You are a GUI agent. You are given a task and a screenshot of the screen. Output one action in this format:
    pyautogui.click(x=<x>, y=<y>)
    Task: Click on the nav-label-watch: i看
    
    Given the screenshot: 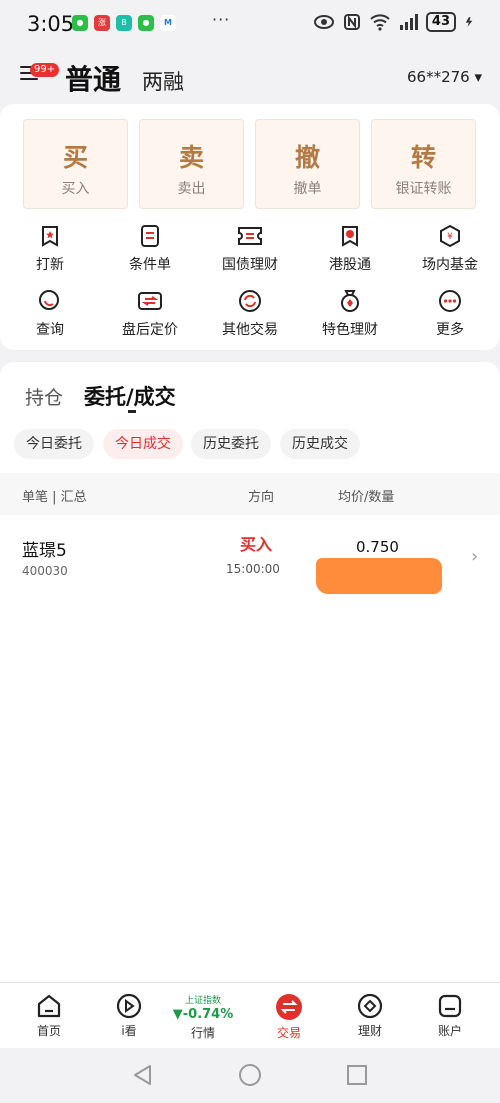 What is the action you would take?
    pyautogui.click(x=129, y=1031)
    